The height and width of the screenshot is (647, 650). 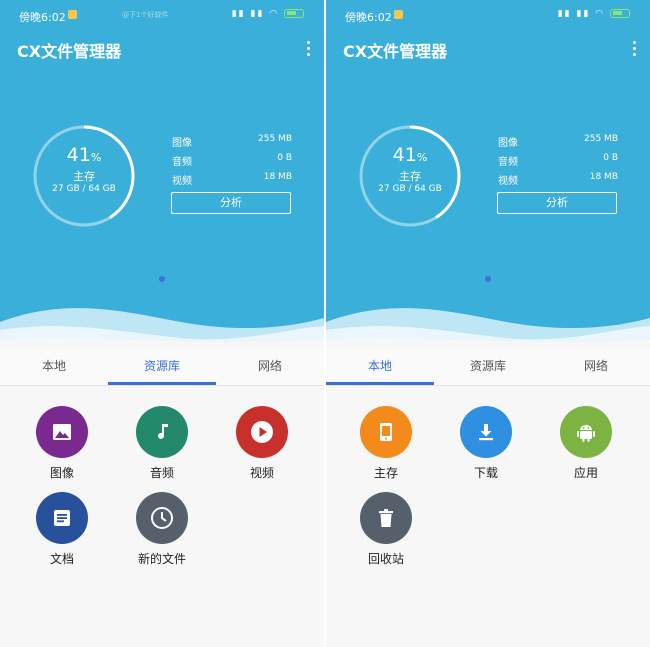 I want to click on tile-label: 应用, so click(x=585, y=473).